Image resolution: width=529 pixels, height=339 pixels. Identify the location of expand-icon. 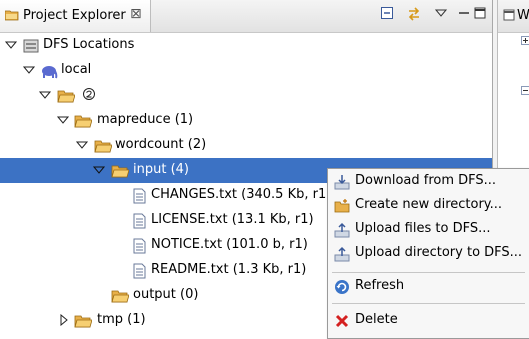
(525, 40).